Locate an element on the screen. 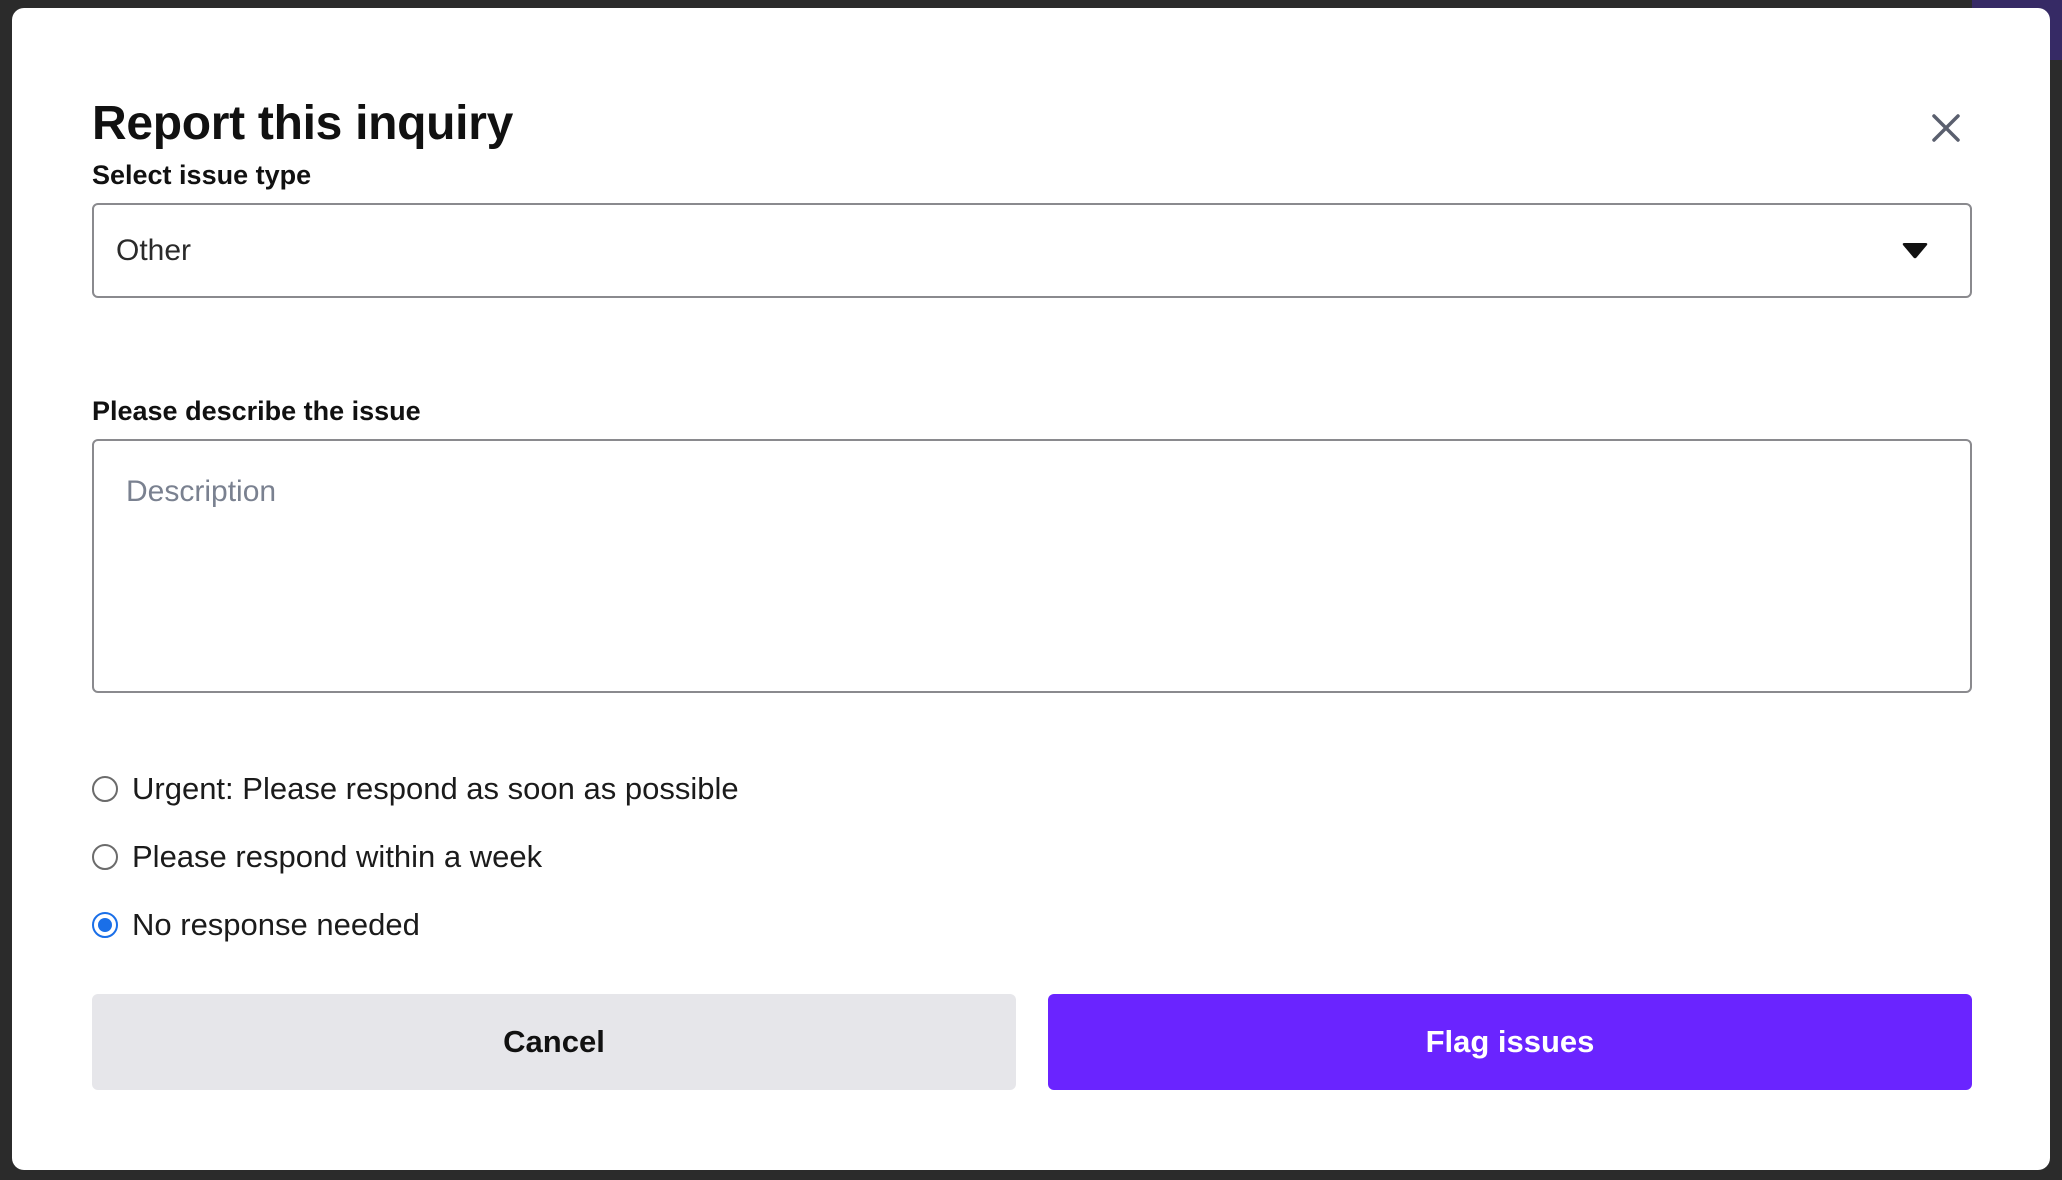 Image resolution: width=2062 pixels, height=1180 pixels. close-button is located at coordinates (1946, 128).